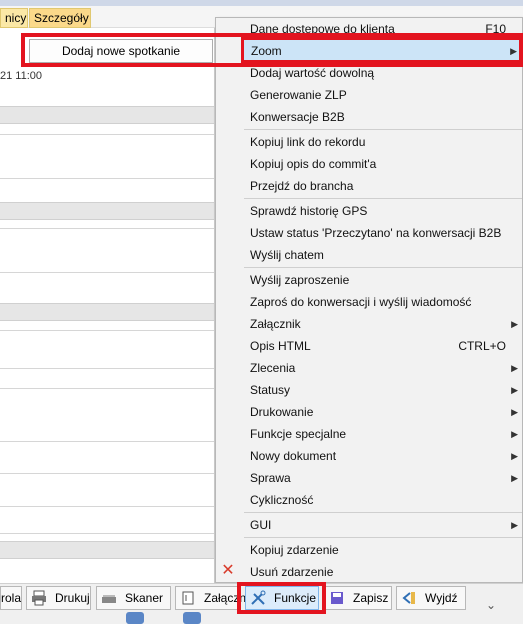 This screenshot has height=624, width=523. What do you see at coordinates (21, 76) in the screenshot?
I see `meeting-datetime: 21 11:00` at bounding box center [21, 76].